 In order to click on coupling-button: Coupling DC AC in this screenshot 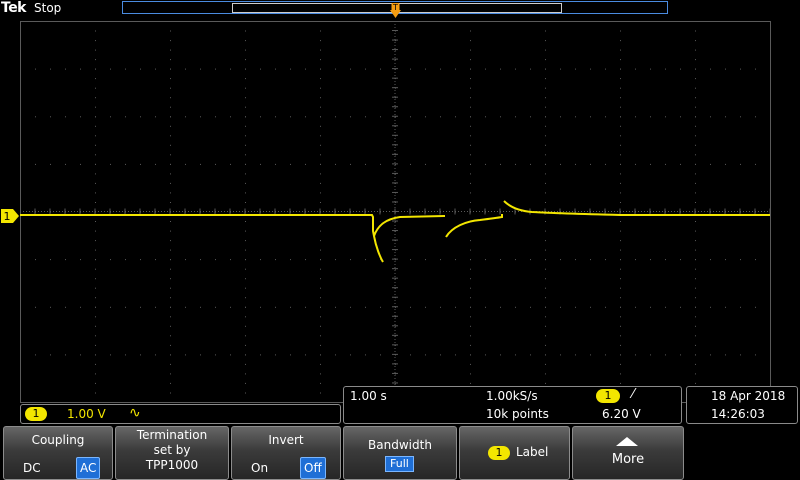, I will do `click(58, 453)`.